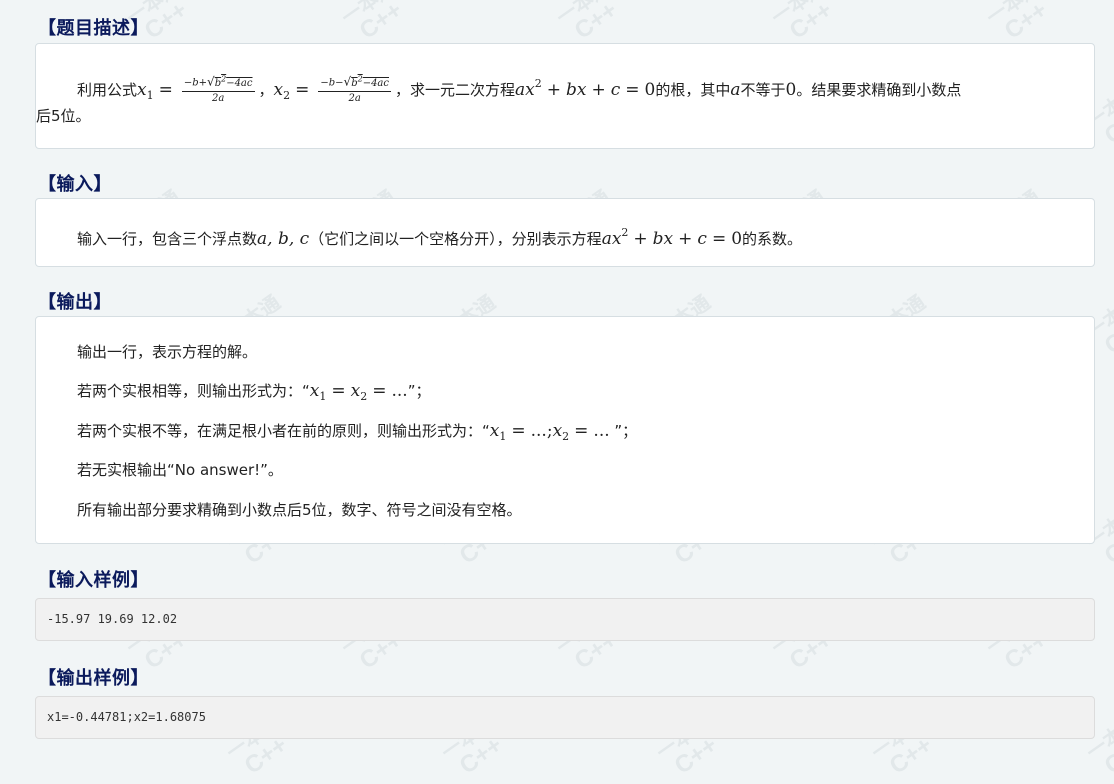 The height and width of the screenshot is (784, 1114). Describe the element at coordinates (558, 116) in the screenshot. I see `description-paragraph-cont: 后5位。` at that location.